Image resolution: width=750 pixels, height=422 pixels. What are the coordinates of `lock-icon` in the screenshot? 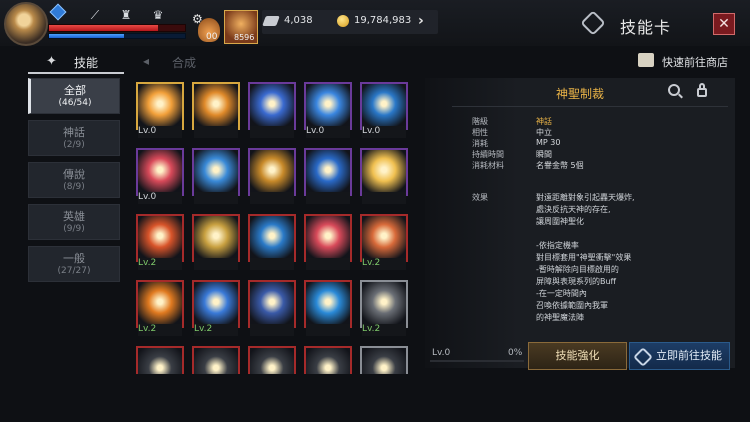 It's located at (702, 92).